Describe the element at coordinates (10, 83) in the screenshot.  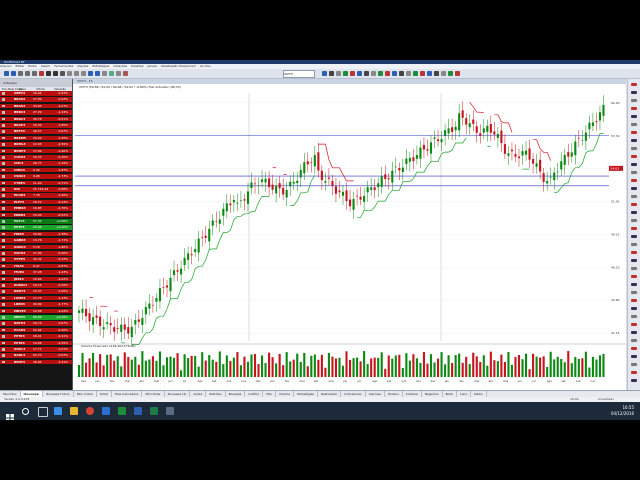
I see `sidebar-tab-cotacoes: Cotações` at that location.